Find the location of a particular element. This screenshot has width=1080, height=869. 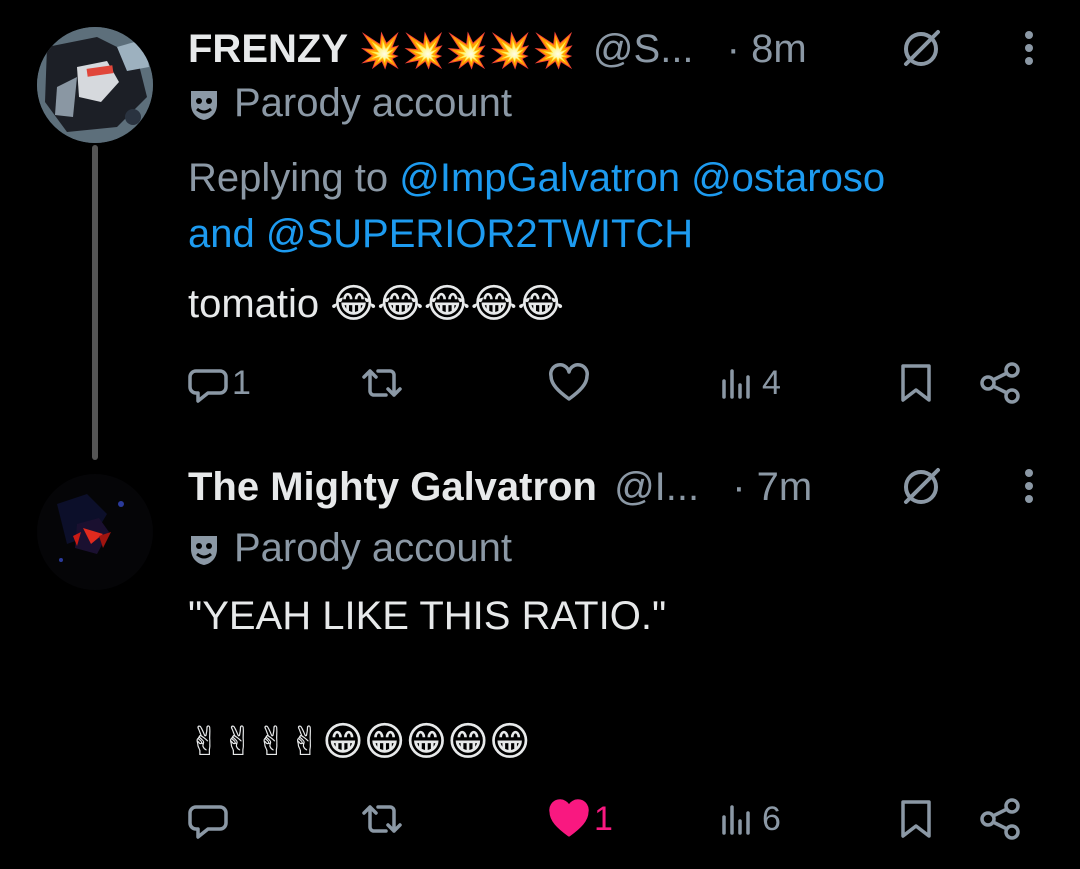

tweet-header: FRENZY 💥💥💥💥💥 @S... · 8m is located at coordinates (618, 49).